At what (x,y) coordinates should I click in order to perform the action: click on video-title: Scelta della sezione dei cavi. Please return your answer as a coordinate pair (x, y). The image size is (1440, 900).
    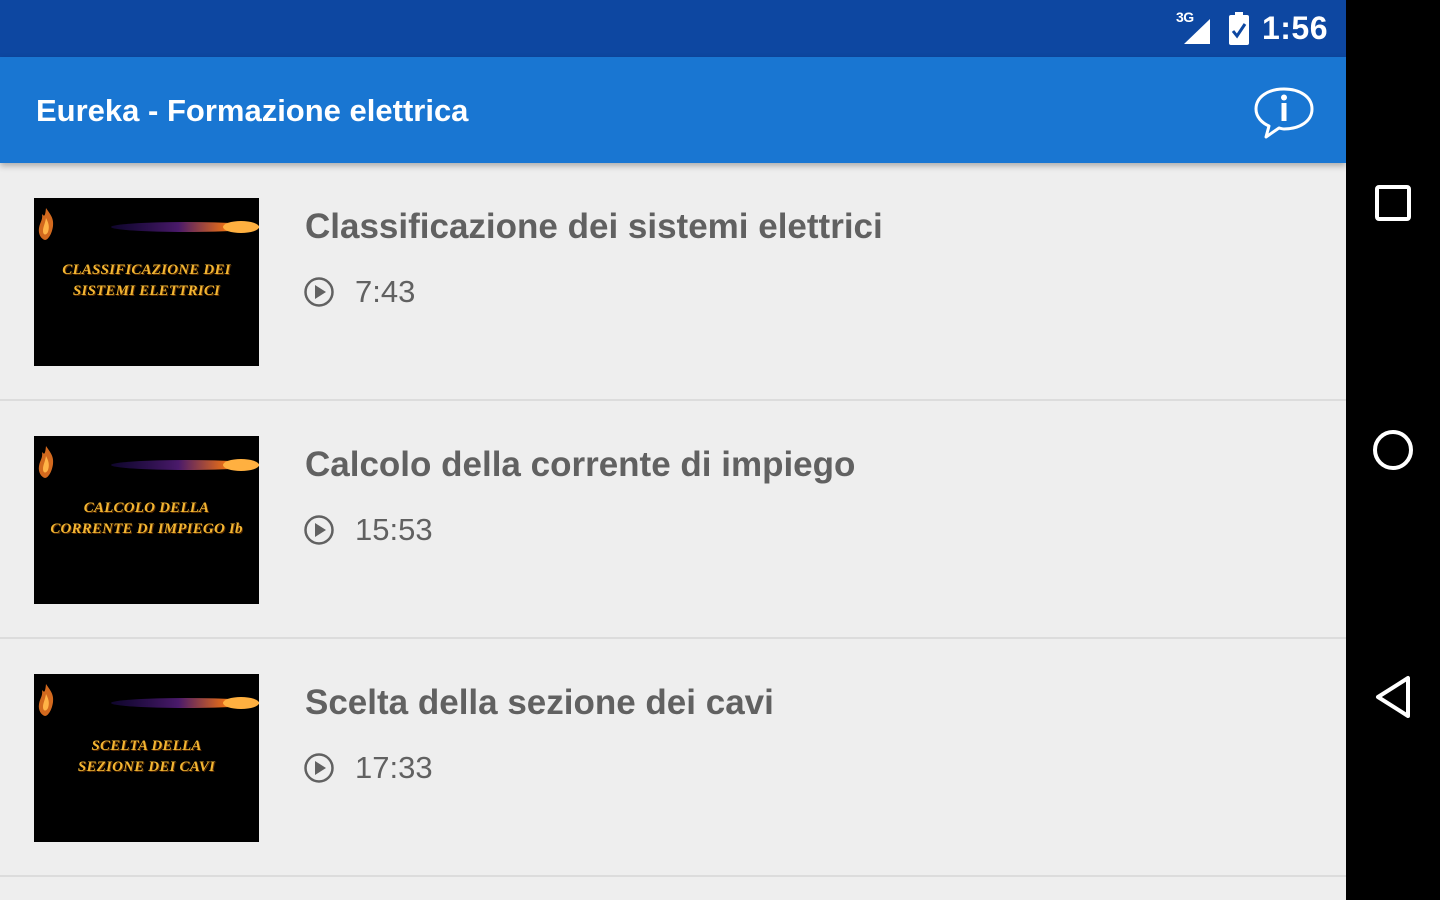
    Looking at the image, I should click on (539, 702).